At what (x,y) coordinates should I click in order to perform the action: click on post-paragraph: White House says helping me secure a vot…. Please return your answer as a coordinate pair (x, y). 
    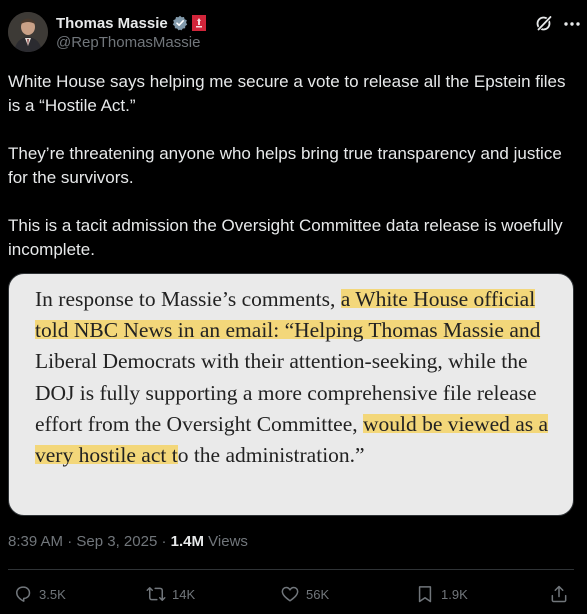
    Looking at the image, I should click on (287, 93).